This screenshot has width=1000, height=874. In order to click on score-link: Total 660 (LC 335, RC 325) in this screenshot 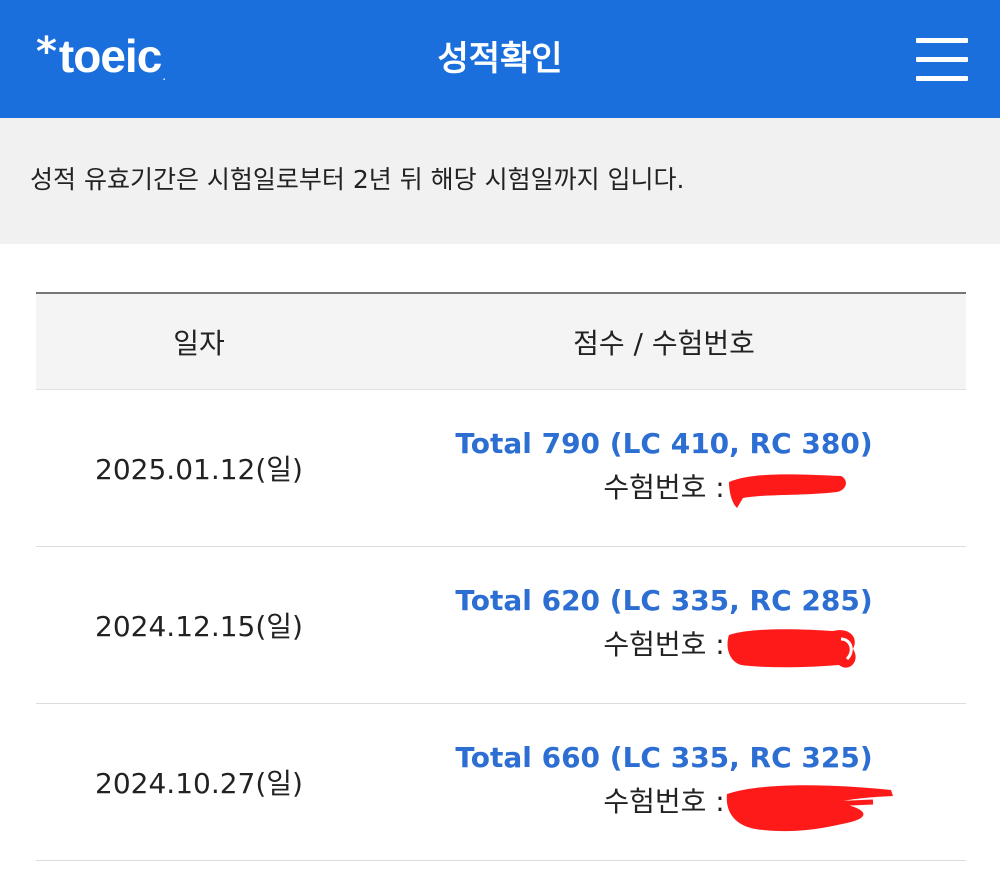, I will do `click(664, 758)`.